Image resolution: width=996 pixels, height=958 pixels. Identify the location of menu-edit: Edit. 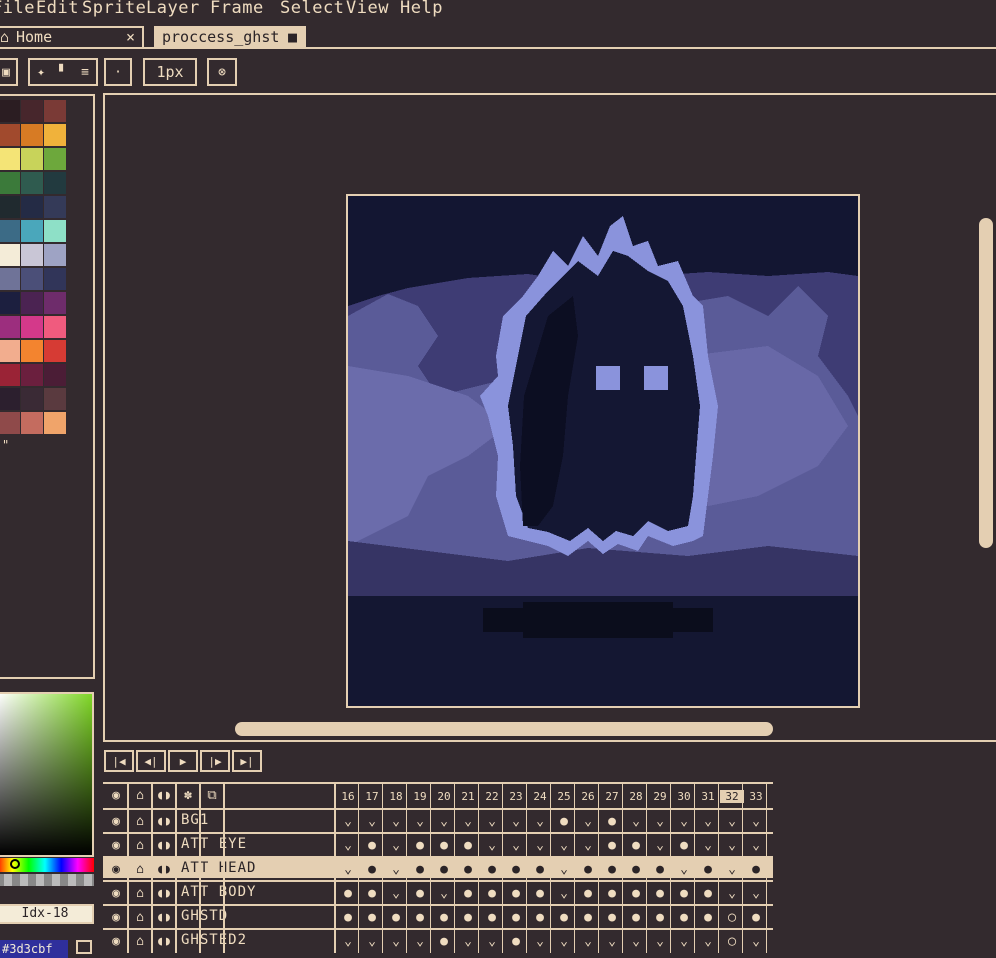
(57, 9).